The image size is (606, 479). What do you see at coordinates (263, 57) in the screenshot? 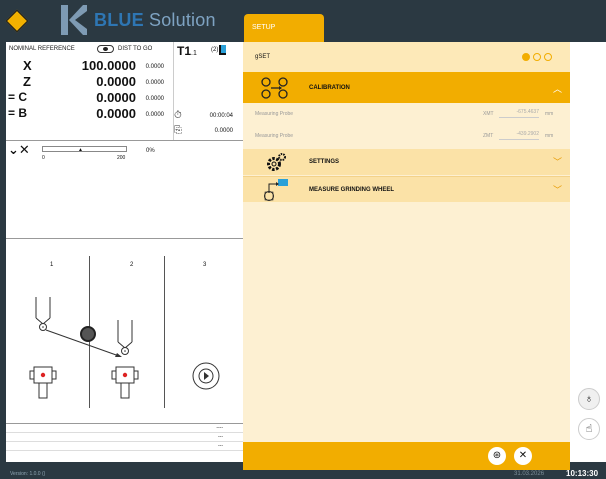
I see `gset-title: gSET` at bounding box center [263, 57].